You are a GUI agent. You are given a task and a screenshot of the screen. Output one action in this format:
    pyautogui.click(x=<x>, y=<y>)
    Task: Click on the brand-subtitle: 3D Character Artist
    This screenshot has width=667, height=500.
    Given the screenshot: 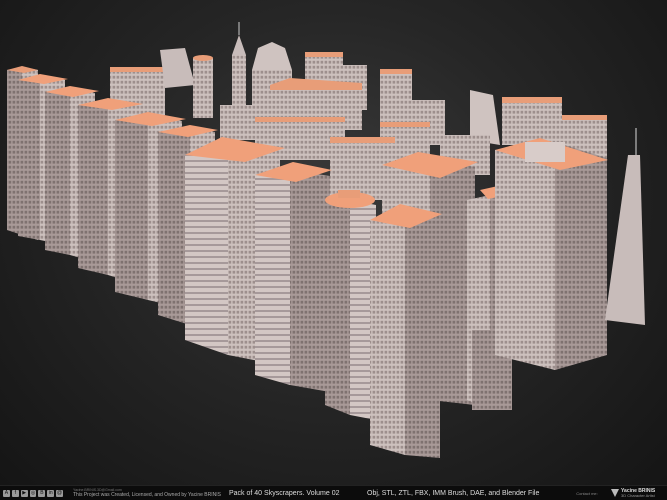 What is the action you would take?
    pyautogui.click(x=638, y=495)
    